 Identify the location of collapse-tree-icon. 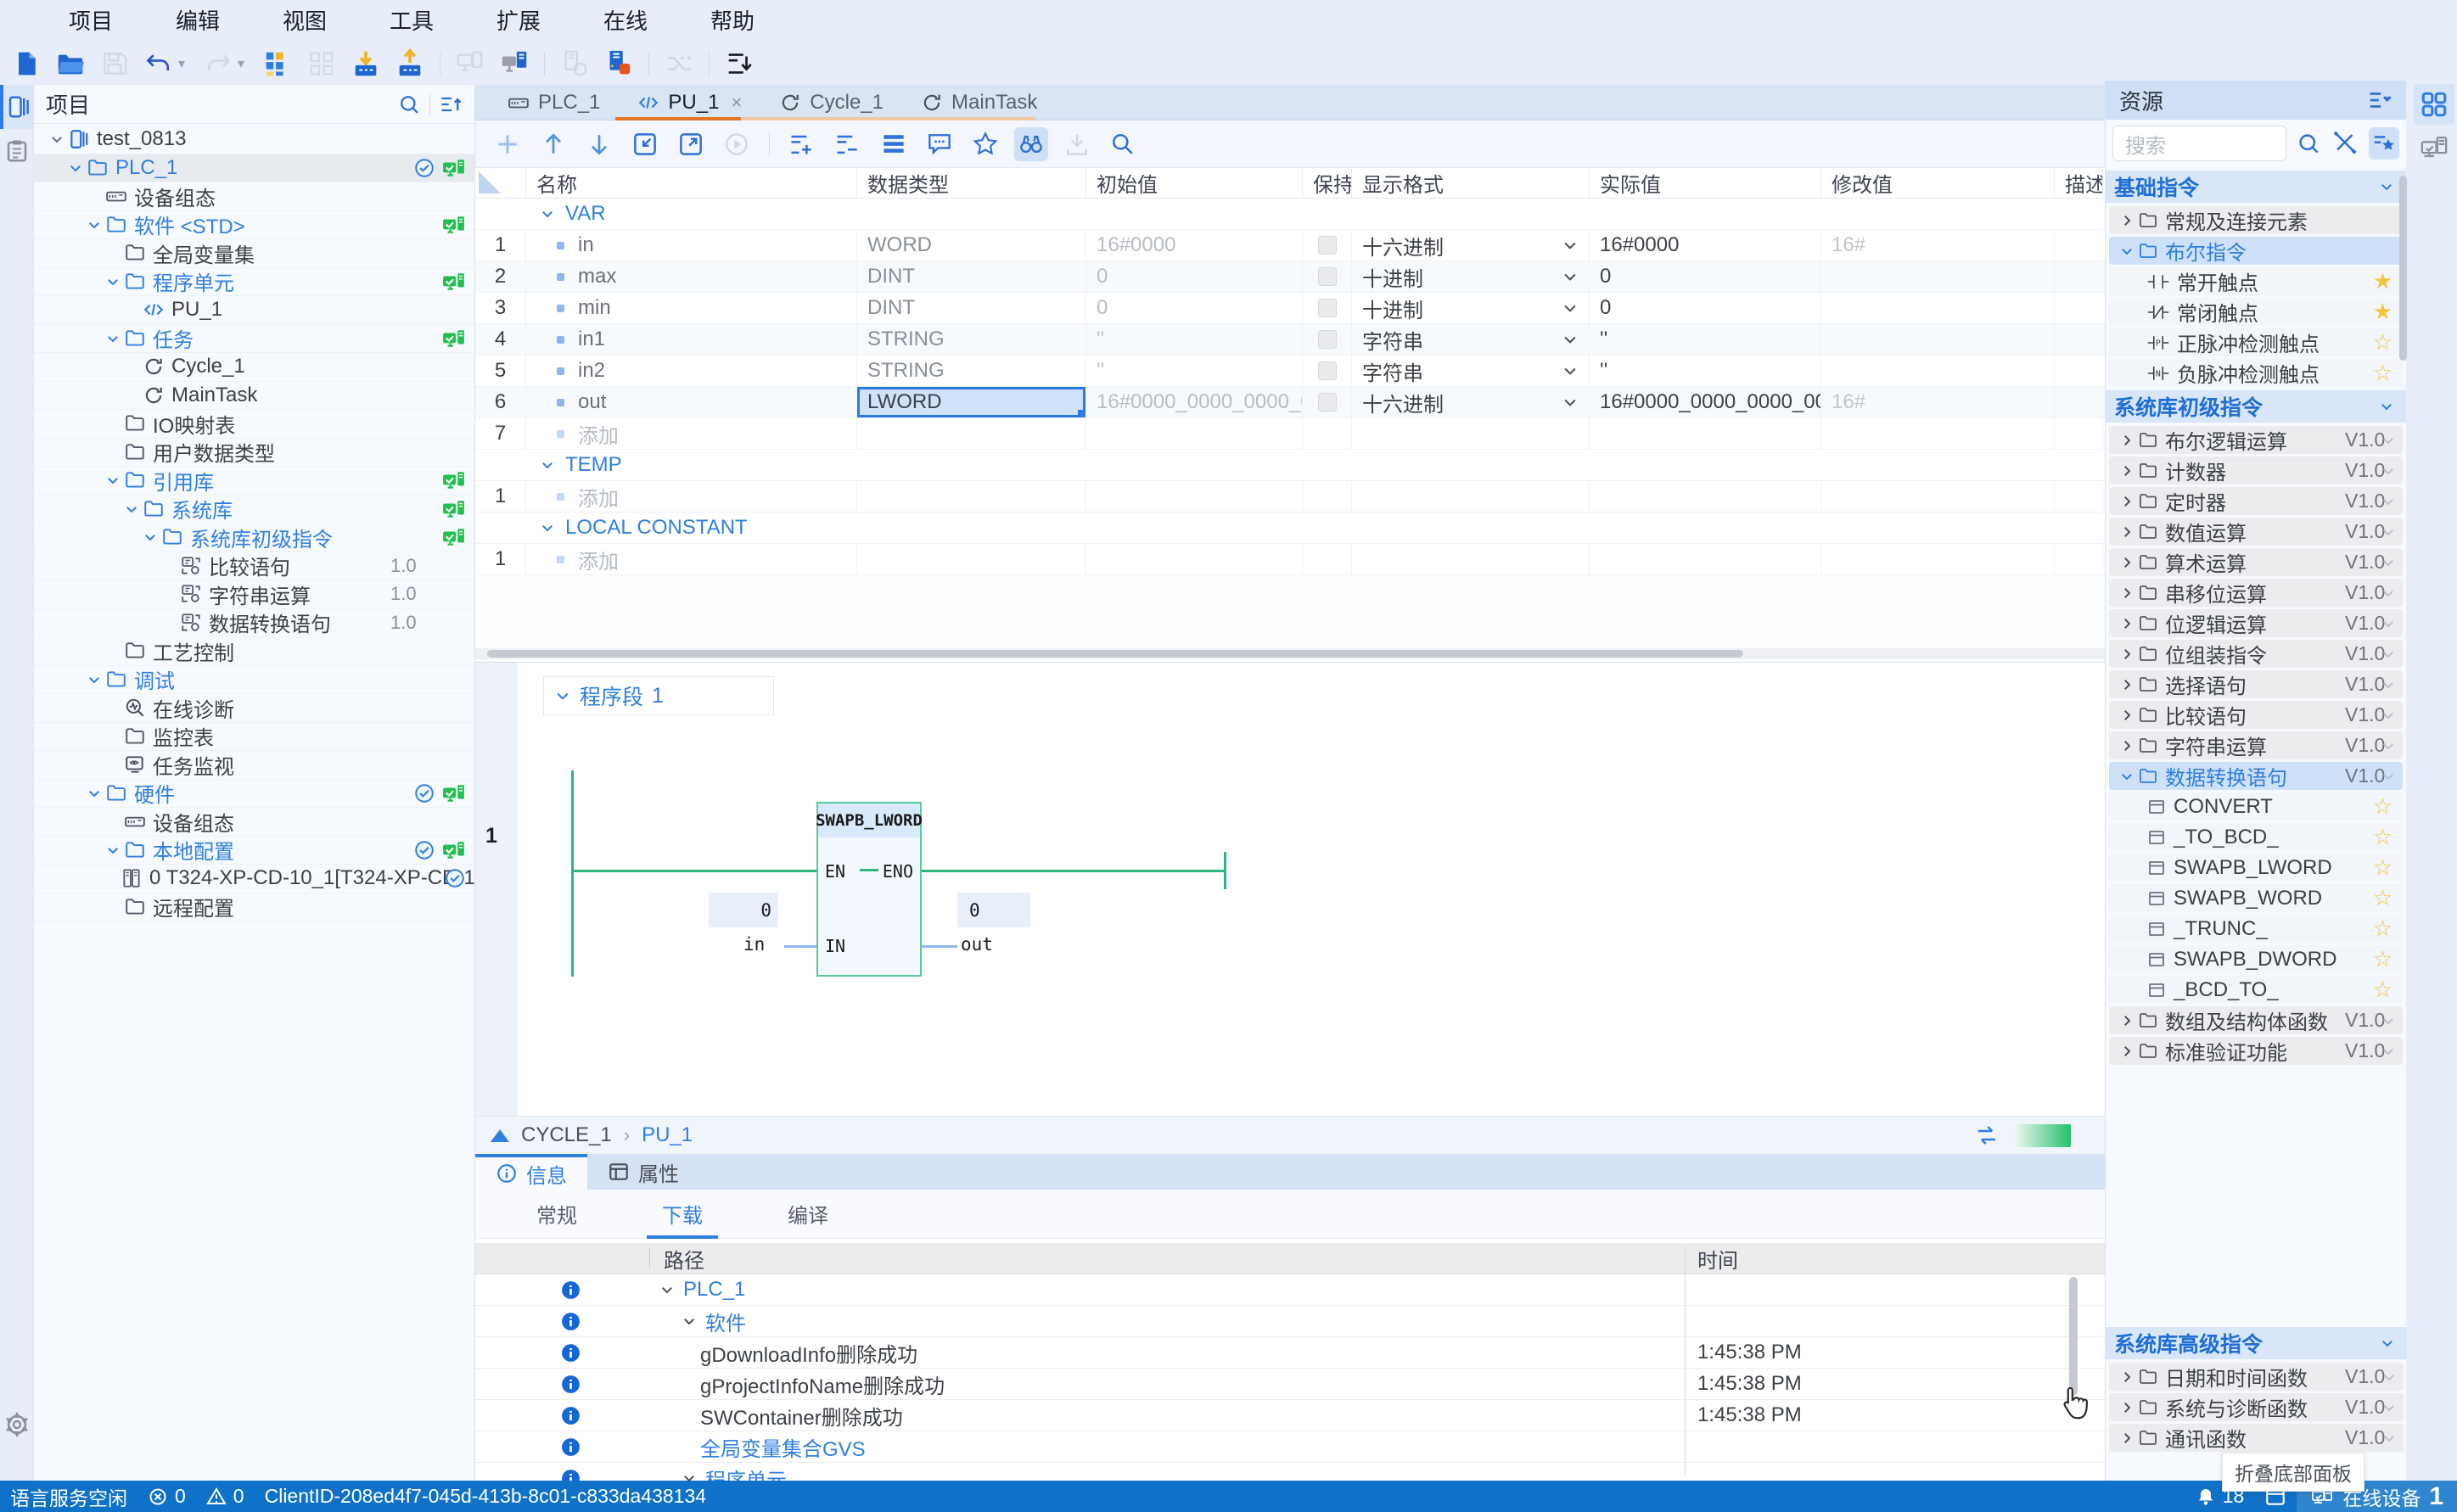
(451, 104).